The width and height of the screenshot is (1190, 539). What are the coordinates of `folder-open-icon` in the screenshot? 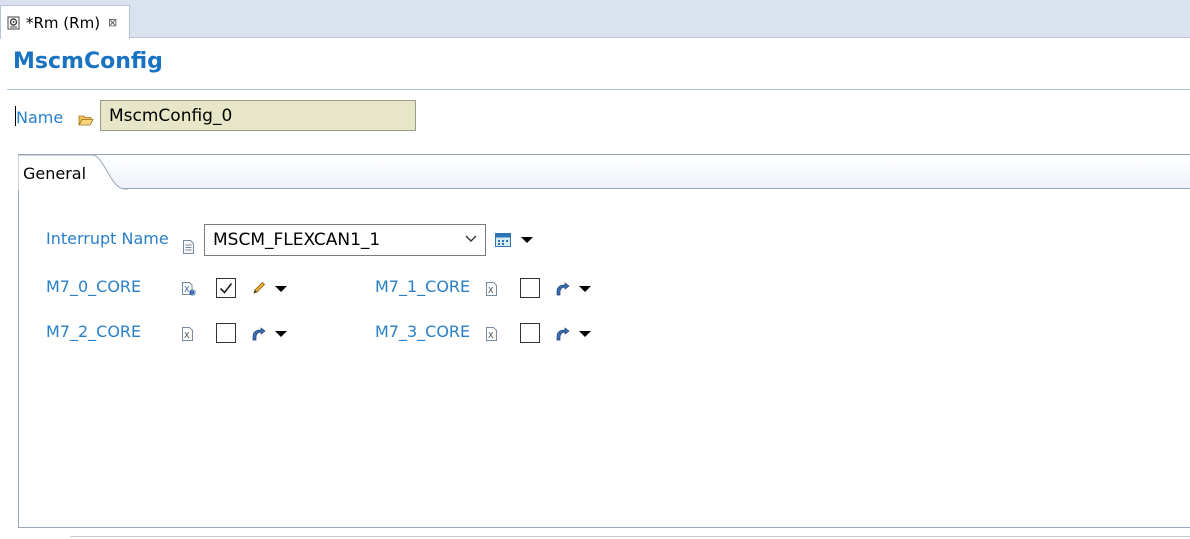 It's located at (86, 120).